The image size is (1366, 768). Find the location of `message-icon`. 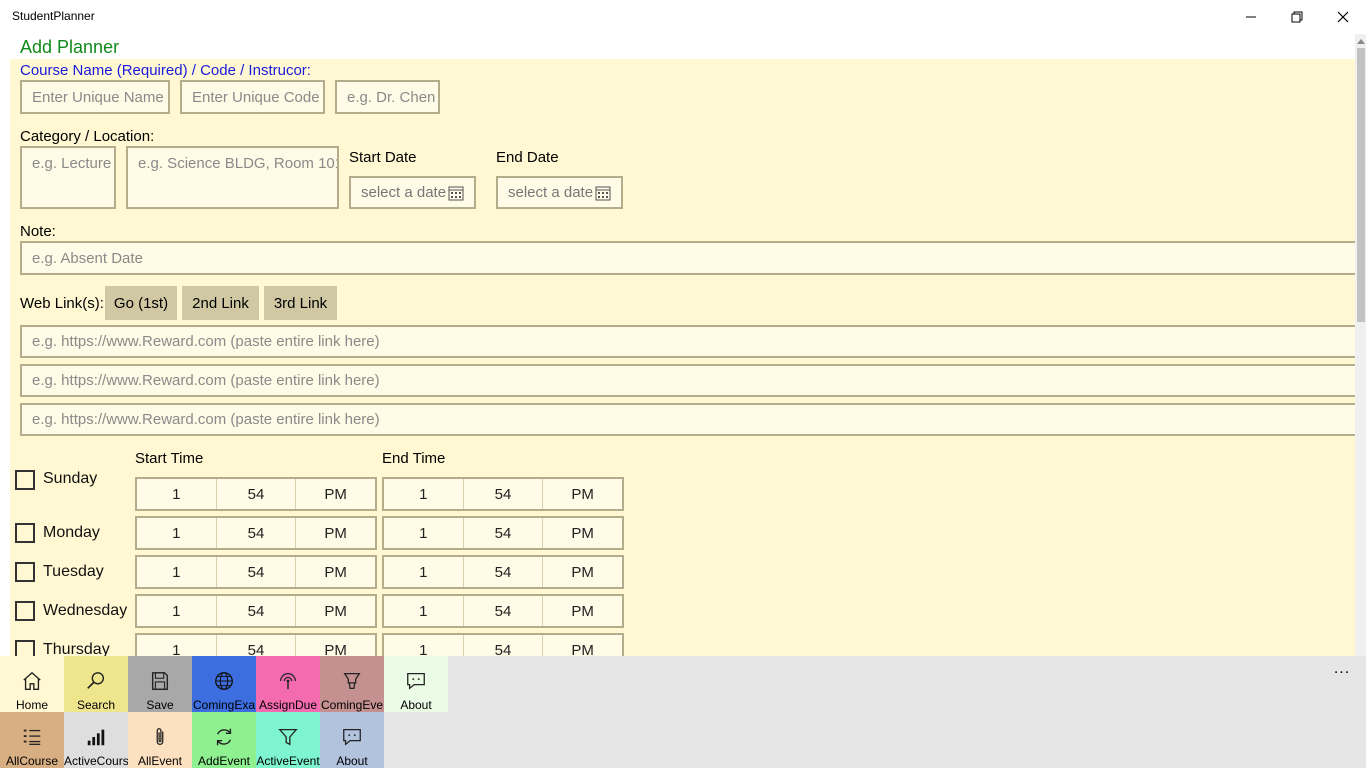

message-icon is located at coordinates (416, 681).